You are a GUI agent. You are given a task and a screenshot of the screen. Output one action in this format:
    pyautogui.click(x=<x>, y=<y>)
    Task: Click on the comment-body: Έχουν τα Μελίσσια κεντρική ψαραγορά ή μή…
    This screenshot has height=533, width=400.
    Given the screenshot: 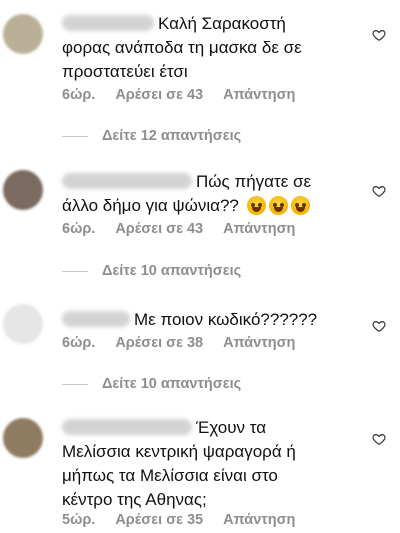 What is the action you would take?
    pyautogui.click(x=212, y=464)
    